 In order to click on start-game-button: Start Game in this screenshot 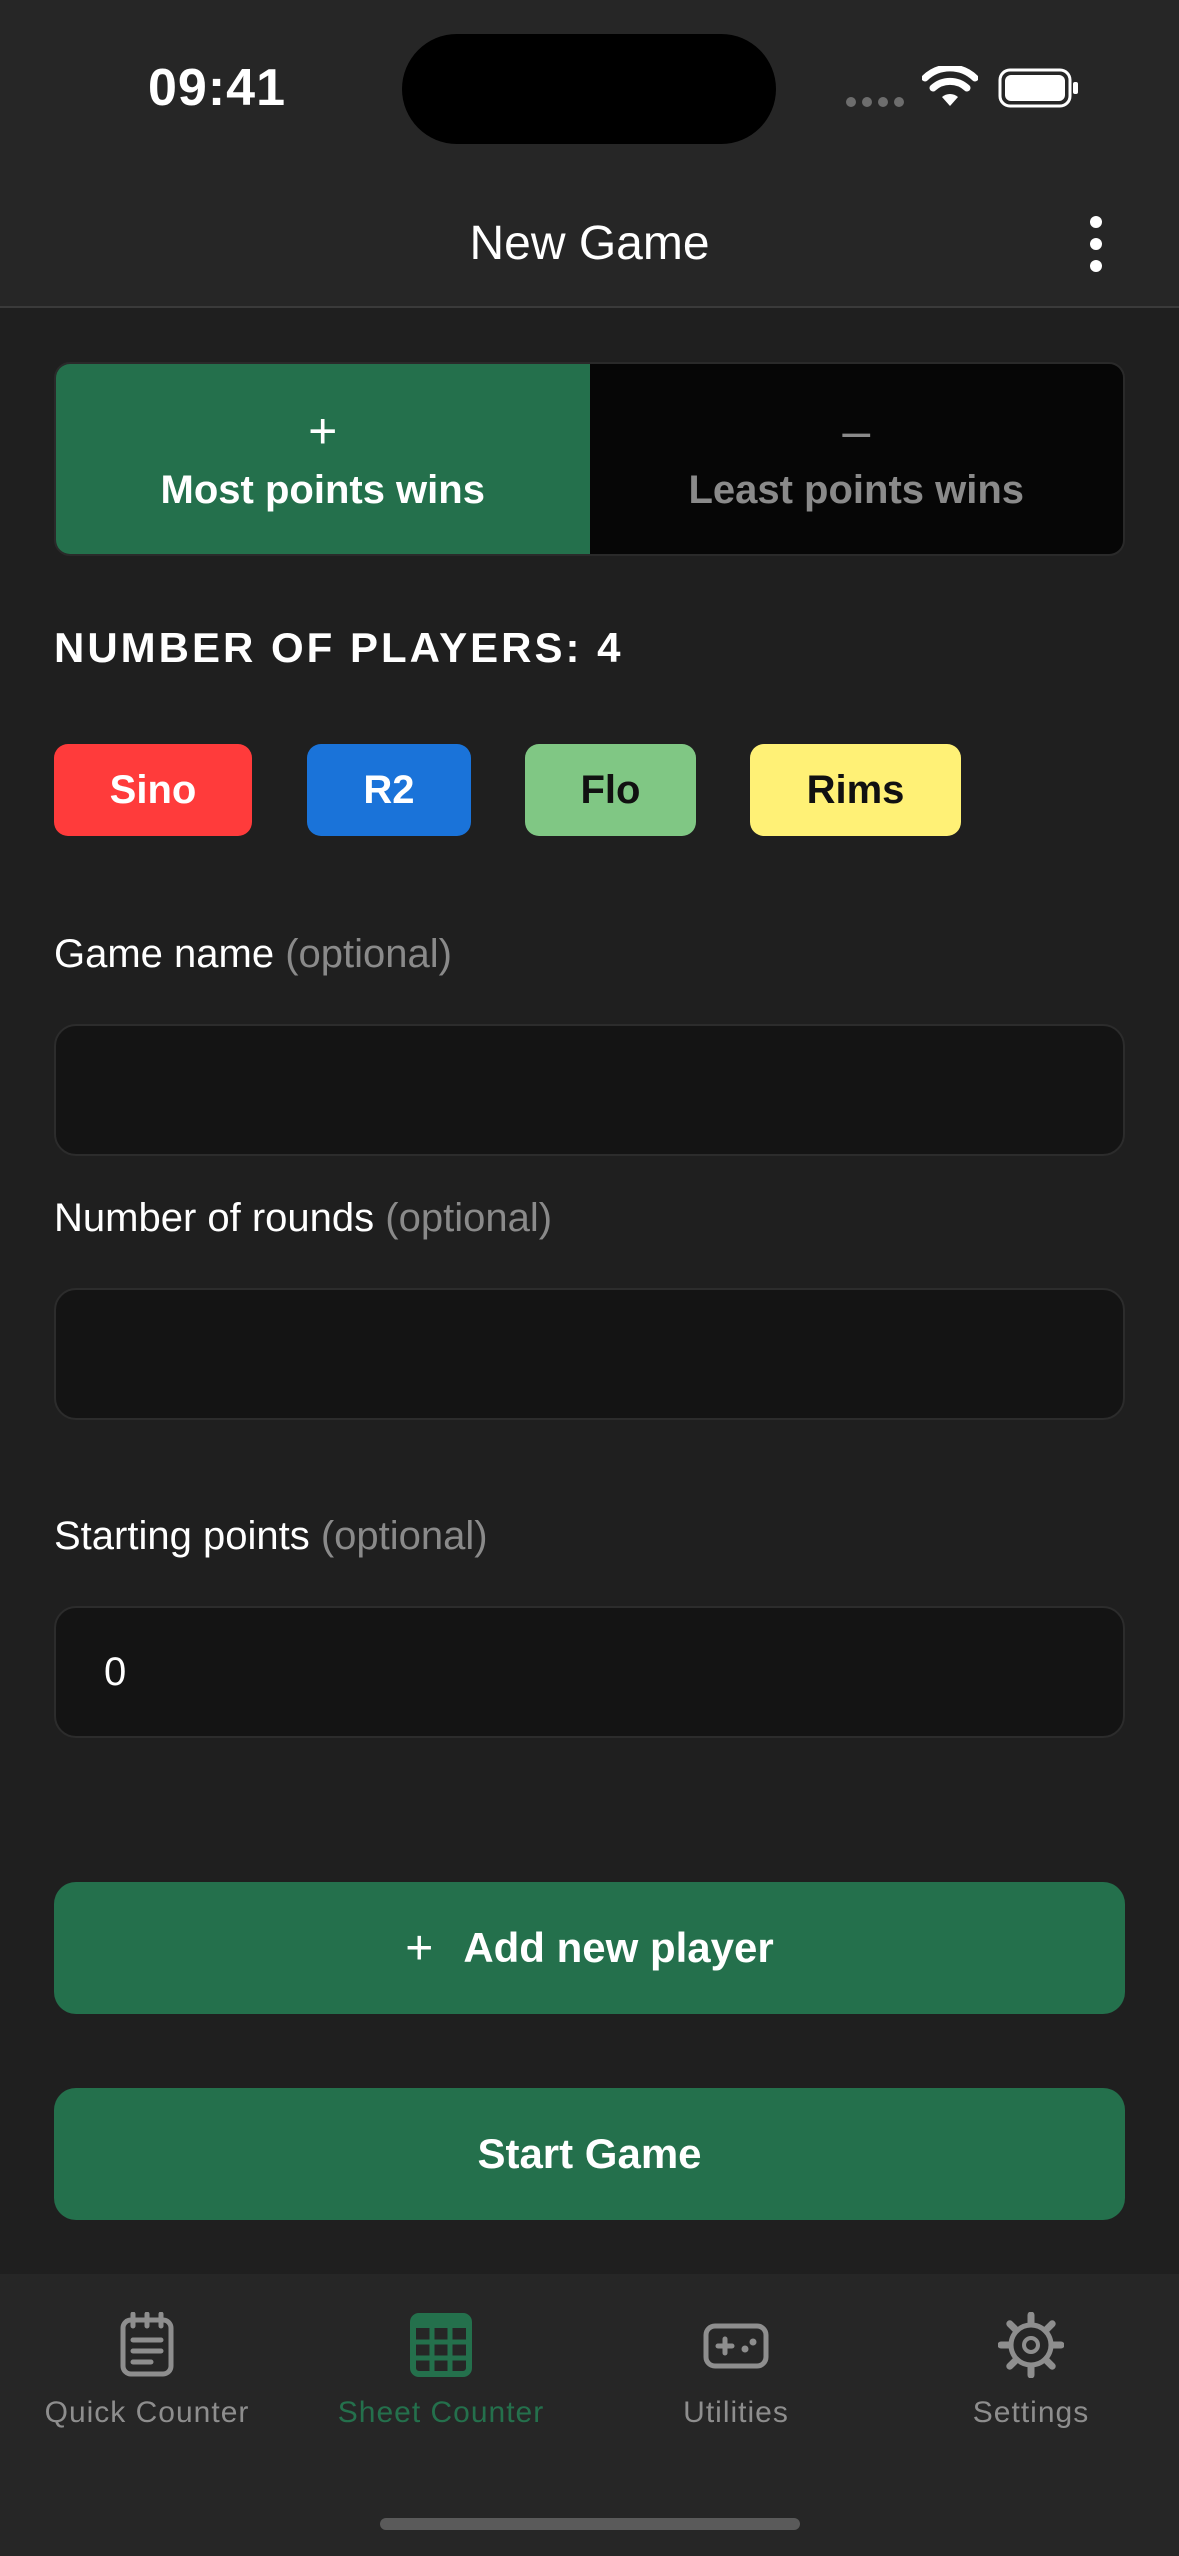, I will do `click(589, 2154)`.